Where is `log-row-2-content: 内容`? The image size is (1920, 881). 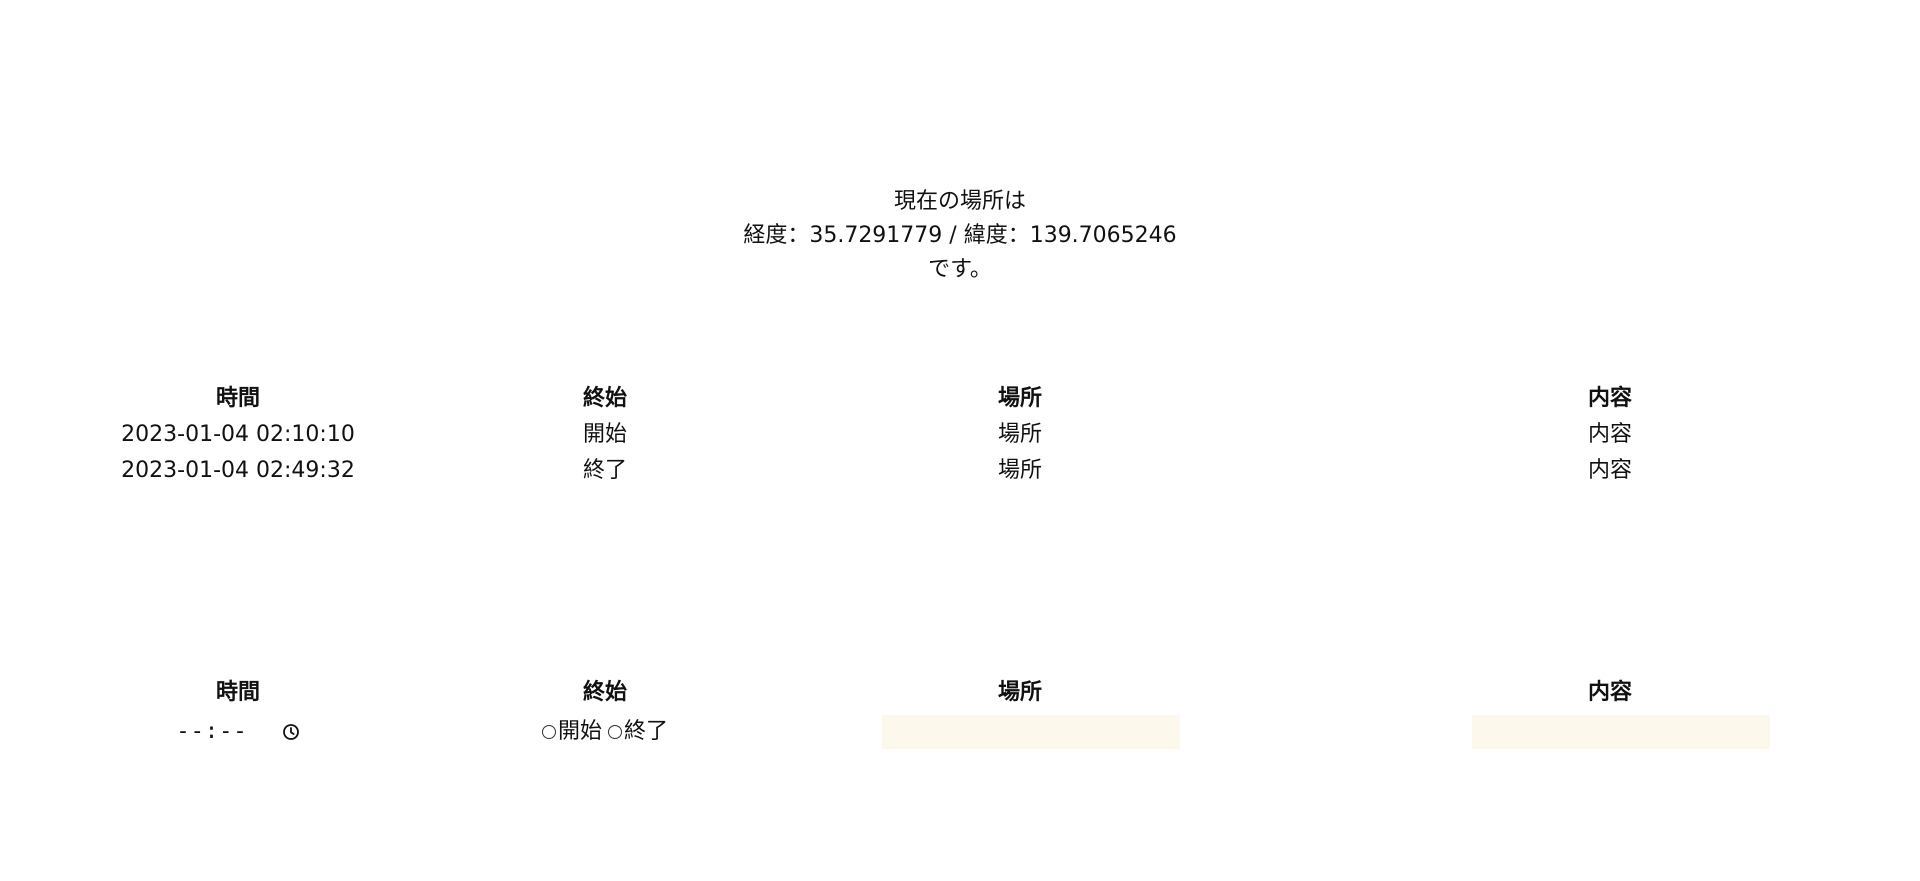 log-row-2-content: 内容 is located at coordinates (1609, 470).